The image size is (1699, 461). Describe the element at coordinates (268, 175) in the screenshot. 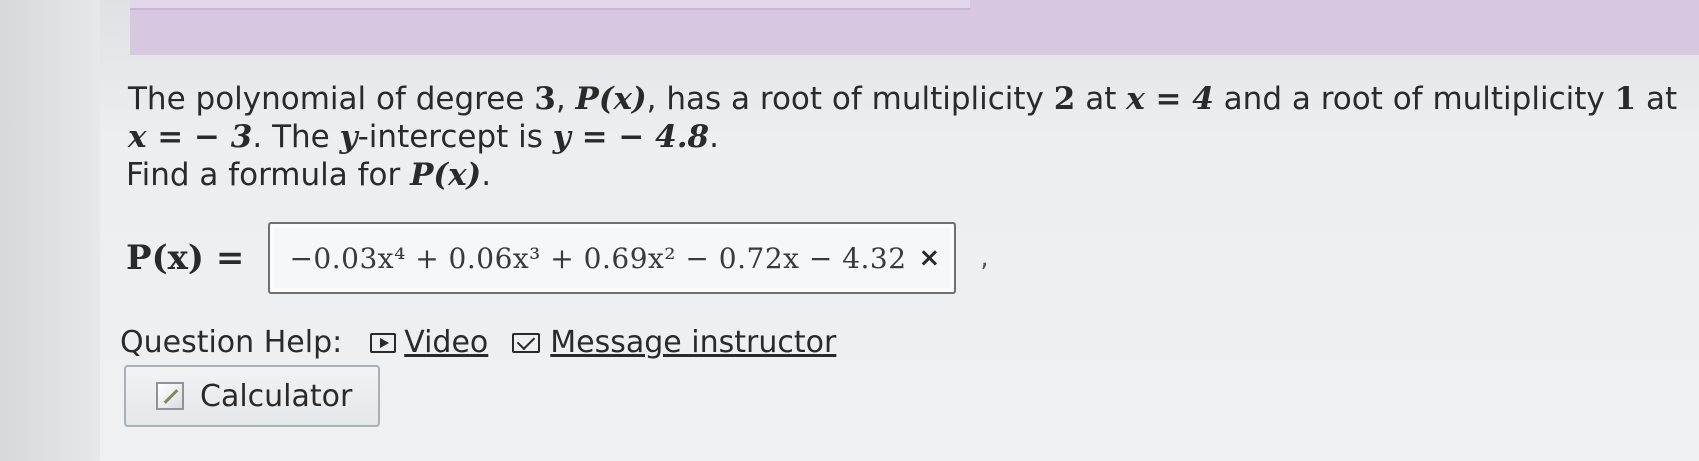

I see `find-text: Find a formula for` at that location.